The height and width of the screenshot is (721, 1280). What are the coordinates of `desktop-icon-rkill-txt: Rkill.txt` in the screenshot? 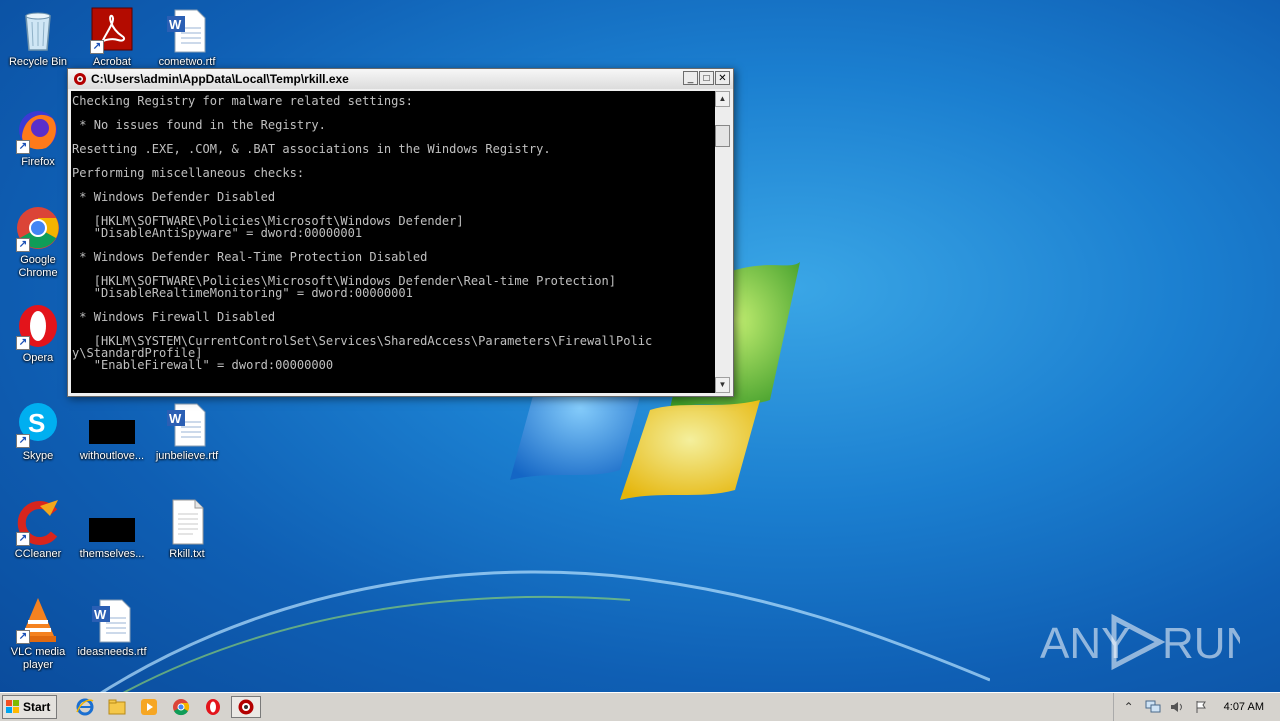 It's located at (187, 529).